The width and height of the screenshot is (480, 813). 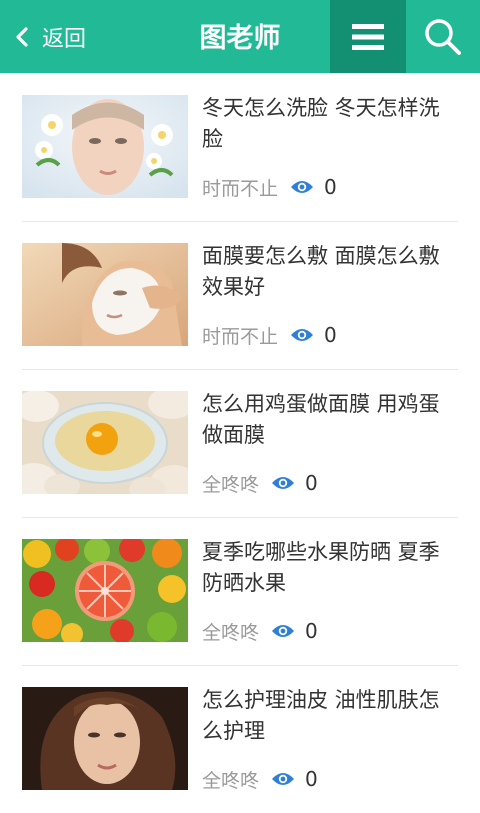 What do you see at coordinates (321, 123) in the screenshot?
I see `article-title: 冬天怎么洗脸 冬天怎样洗脸` at bounding box center [321, 123].